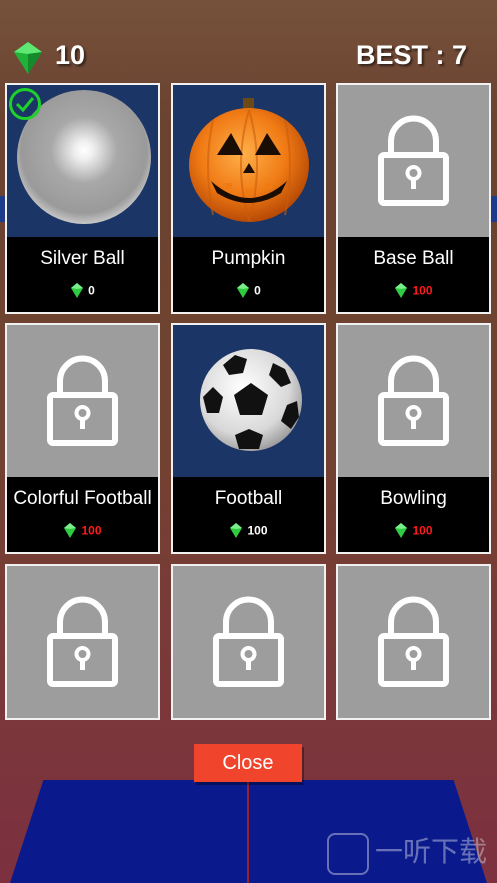  Describe the element at coordinates (248, 498) in the screenshot. I see `item-name: Football` at that location.